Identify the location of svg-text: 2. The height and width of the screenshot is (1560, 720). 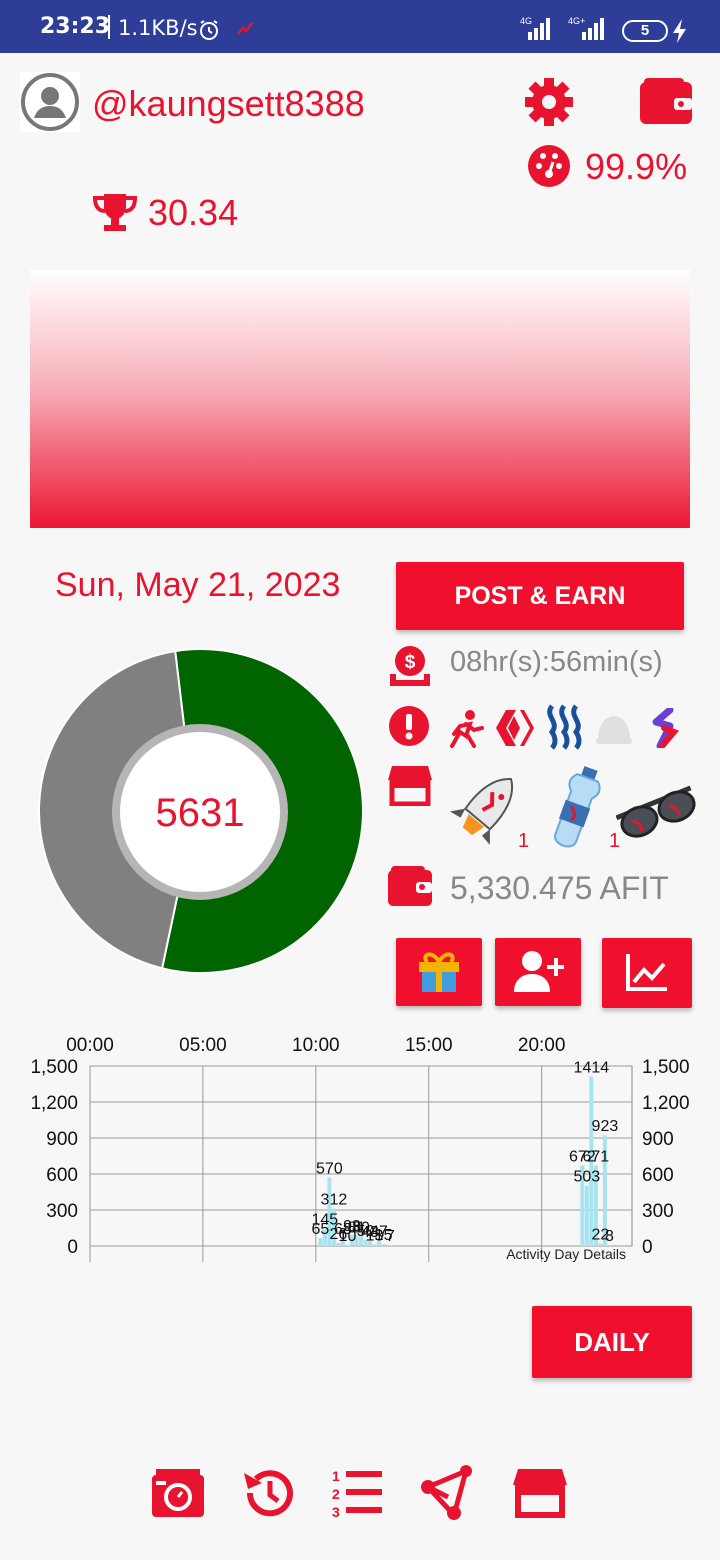
(336, 1494).